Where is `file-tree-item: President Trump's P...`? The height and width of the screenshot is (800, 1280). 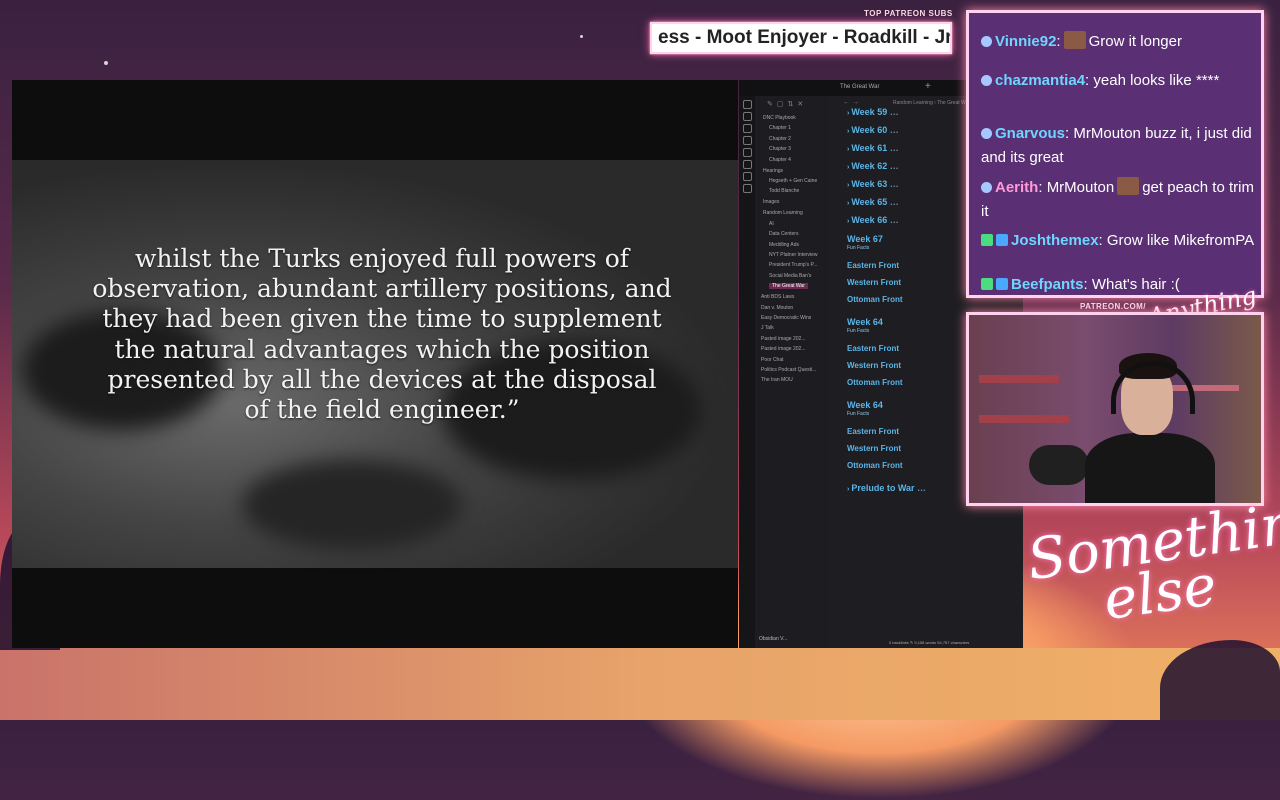
file-tree-item: President Trump's P... is located at coordinates (793, 265).